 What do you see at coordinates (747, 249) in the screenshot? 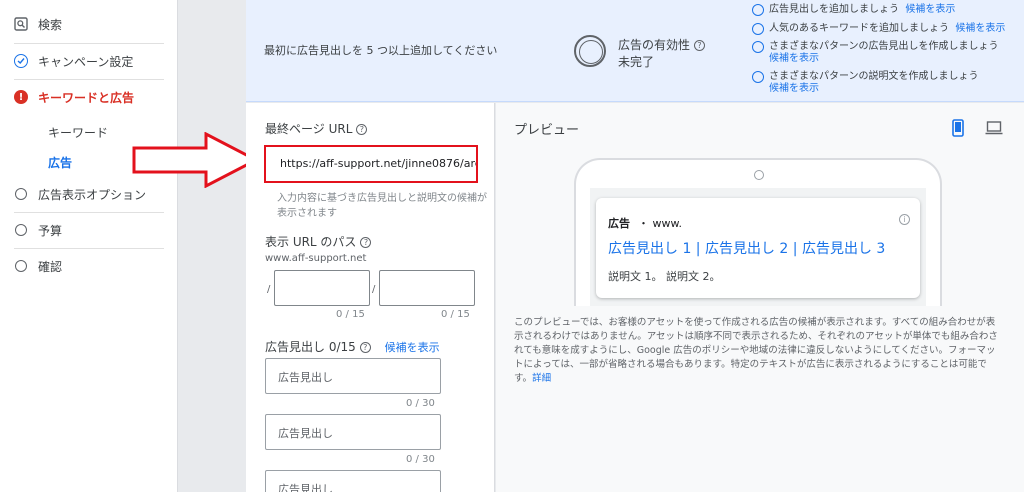
I see `ad-headline: 広告見出し 1 | 広告見出し 2 | 広告見出し 3` at bounding box center [747, 249].